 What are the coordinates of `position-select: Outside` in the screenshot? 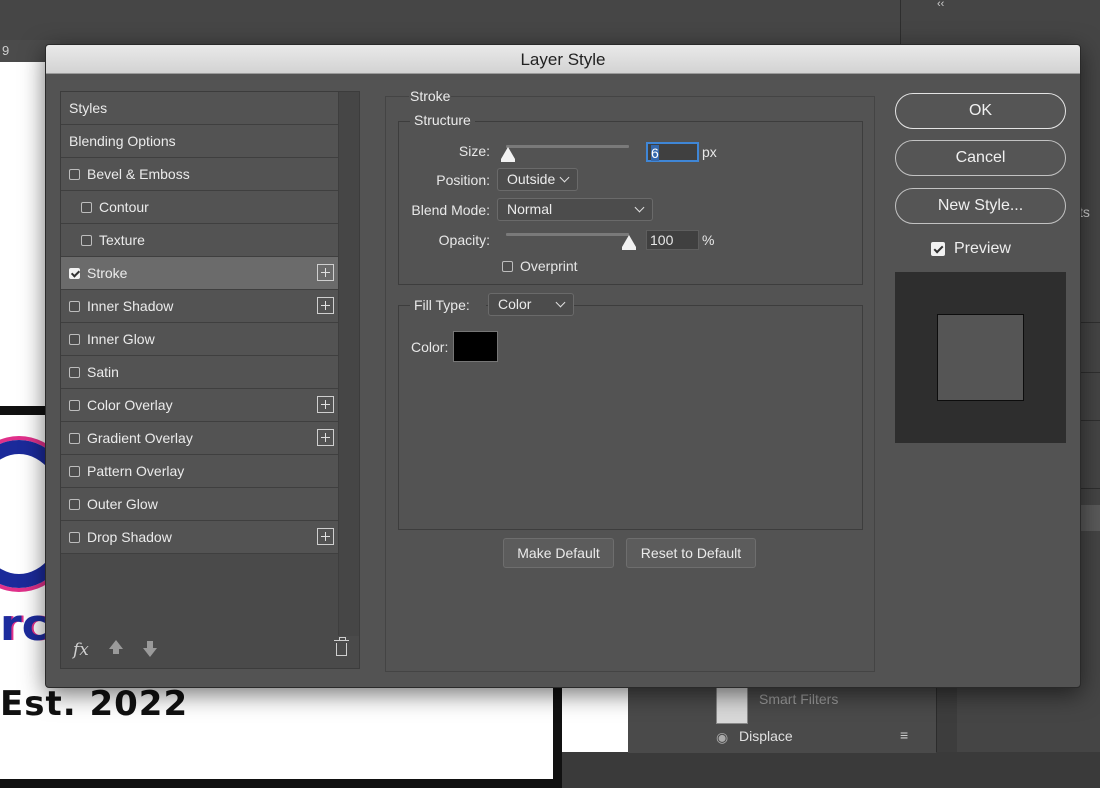 It's located at (537, 179).